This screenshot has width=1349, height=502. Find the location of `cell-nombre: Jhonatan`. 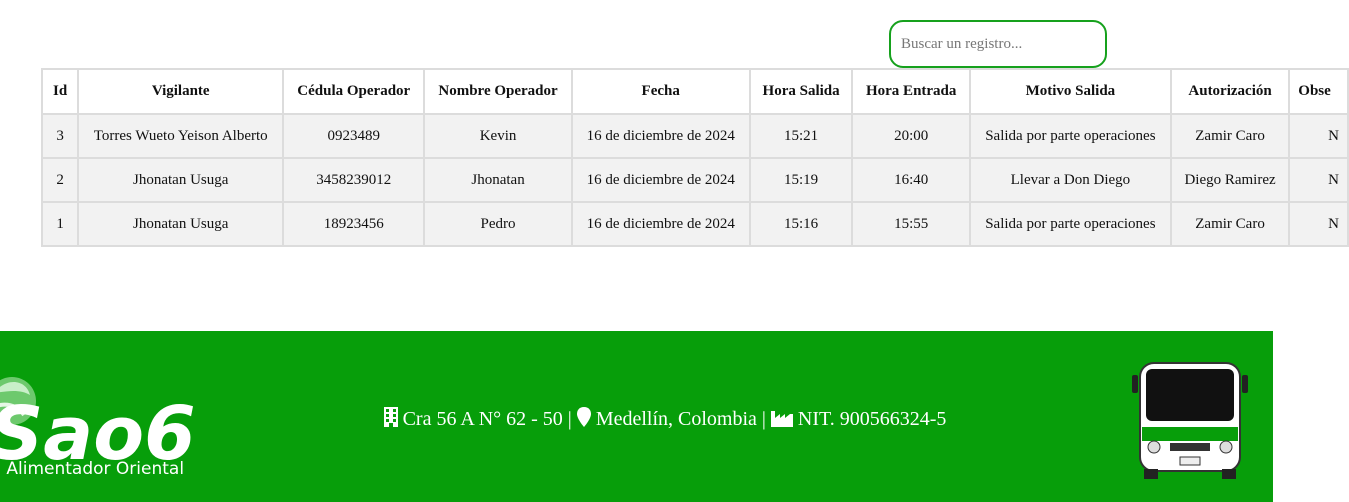

cell-nombre: Jhonatan is located at coordinates (498, 180).